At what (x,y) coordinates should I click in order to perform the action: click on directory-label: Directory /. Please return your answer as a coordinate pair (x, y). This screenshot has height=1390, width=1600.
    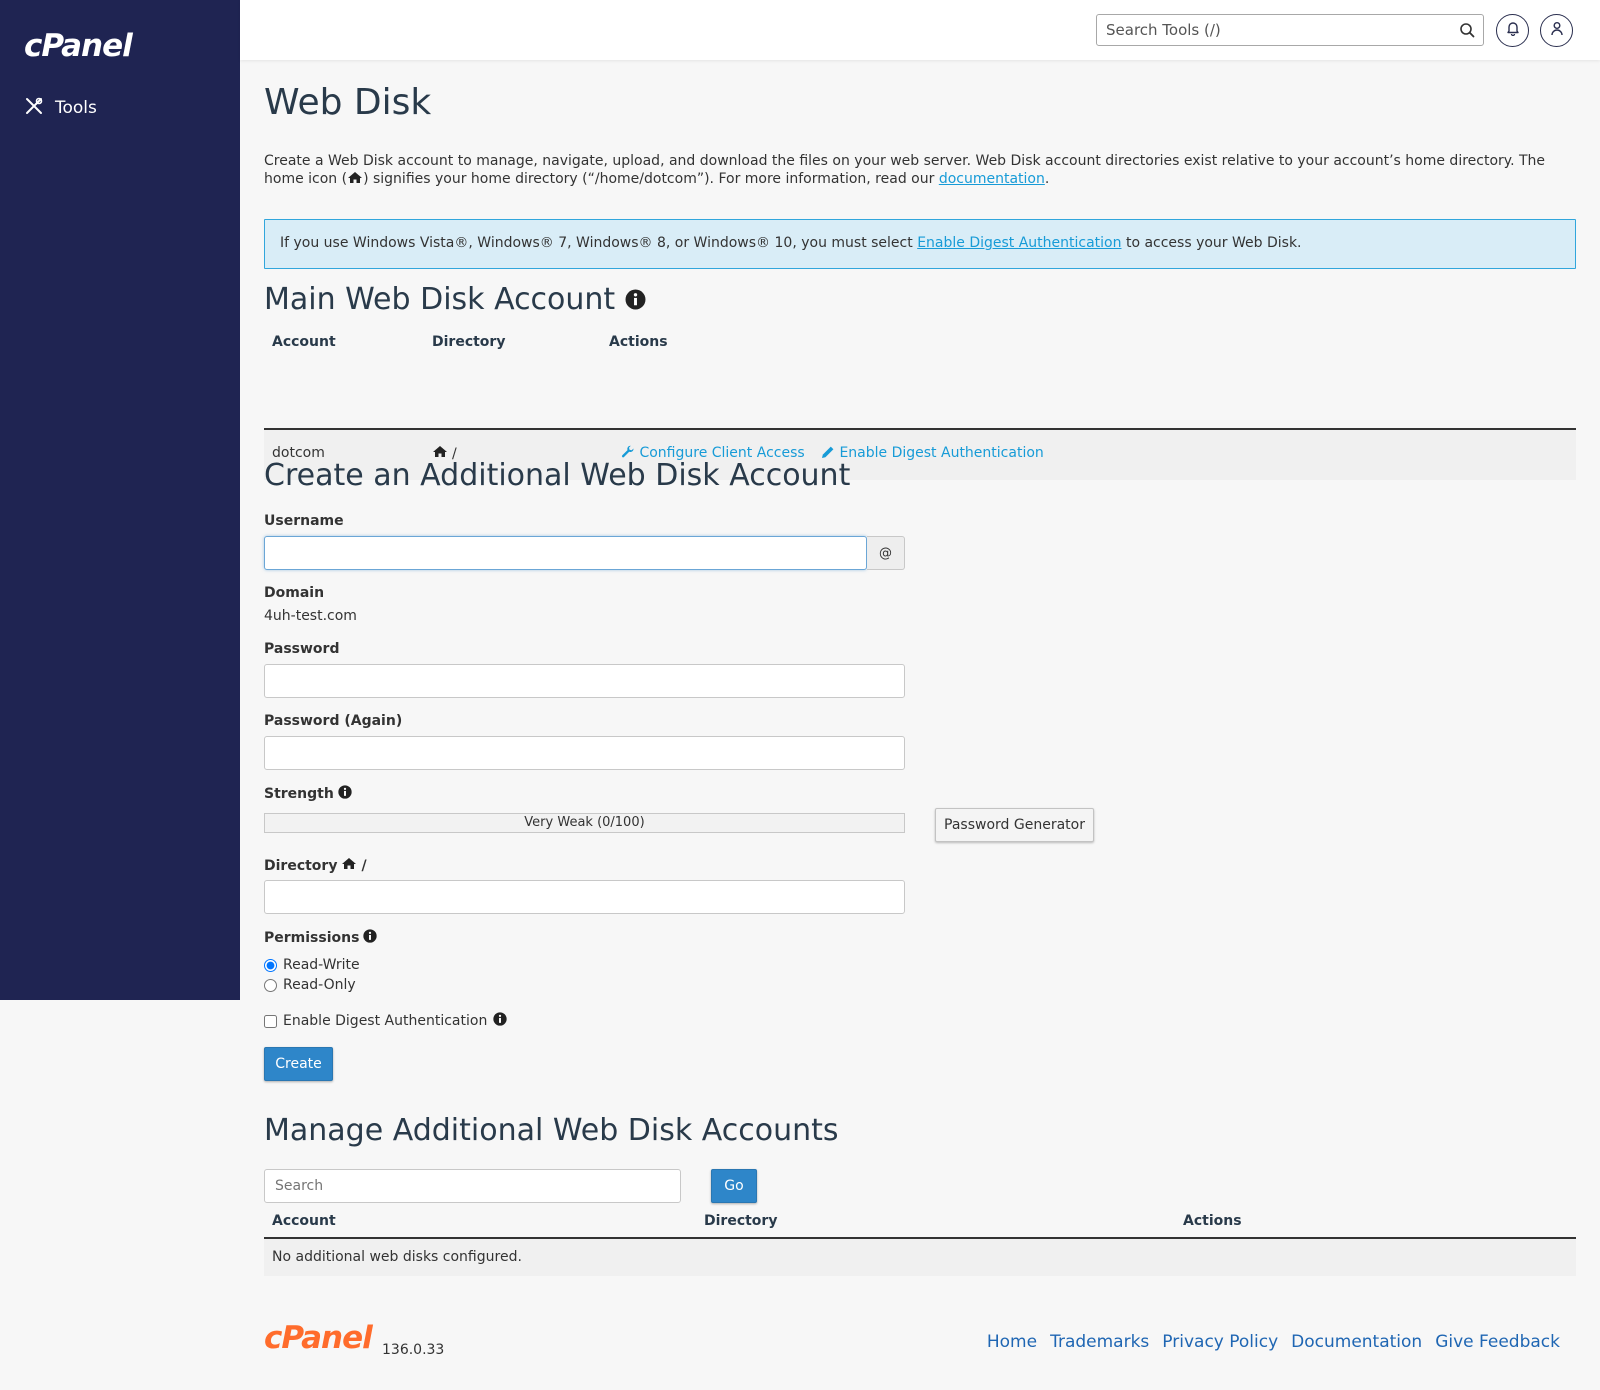
    Looking at the image, I should click on (315, 865).